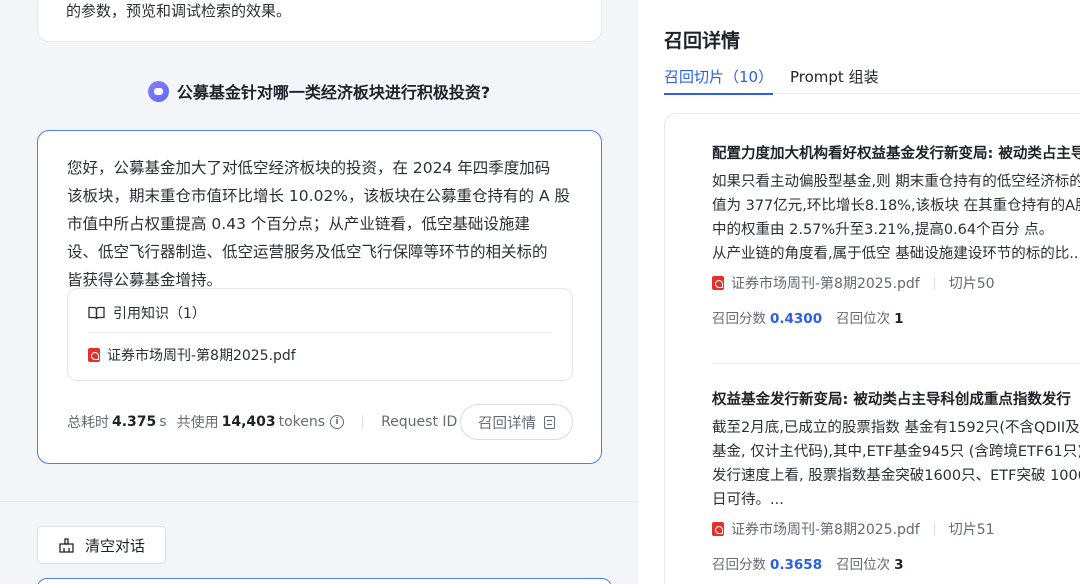 The width and height of the screenshot is (1080, 584). Describe the element at coordinates (883, 230) in the screenshot. I see `chunk-line: 中的权重由 2.57%升至3.21%,提高0.64个百分 点。` at that location.